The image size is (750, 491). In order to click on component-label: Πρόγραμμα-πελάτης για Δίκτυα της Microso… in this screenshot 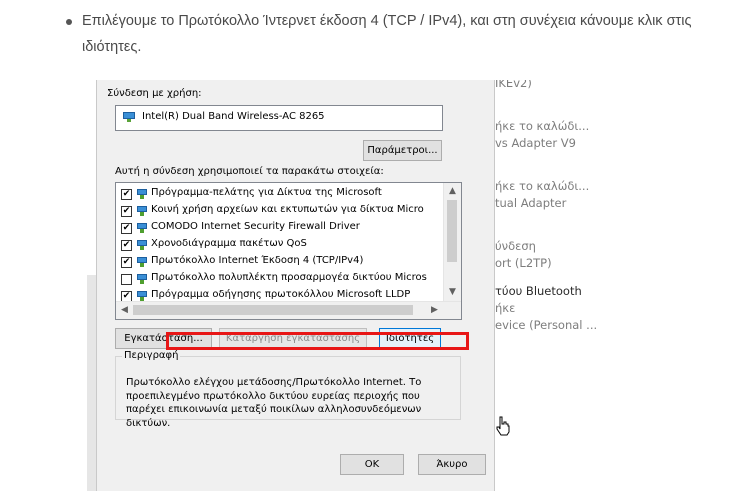, I will do `click(266, 192)`.